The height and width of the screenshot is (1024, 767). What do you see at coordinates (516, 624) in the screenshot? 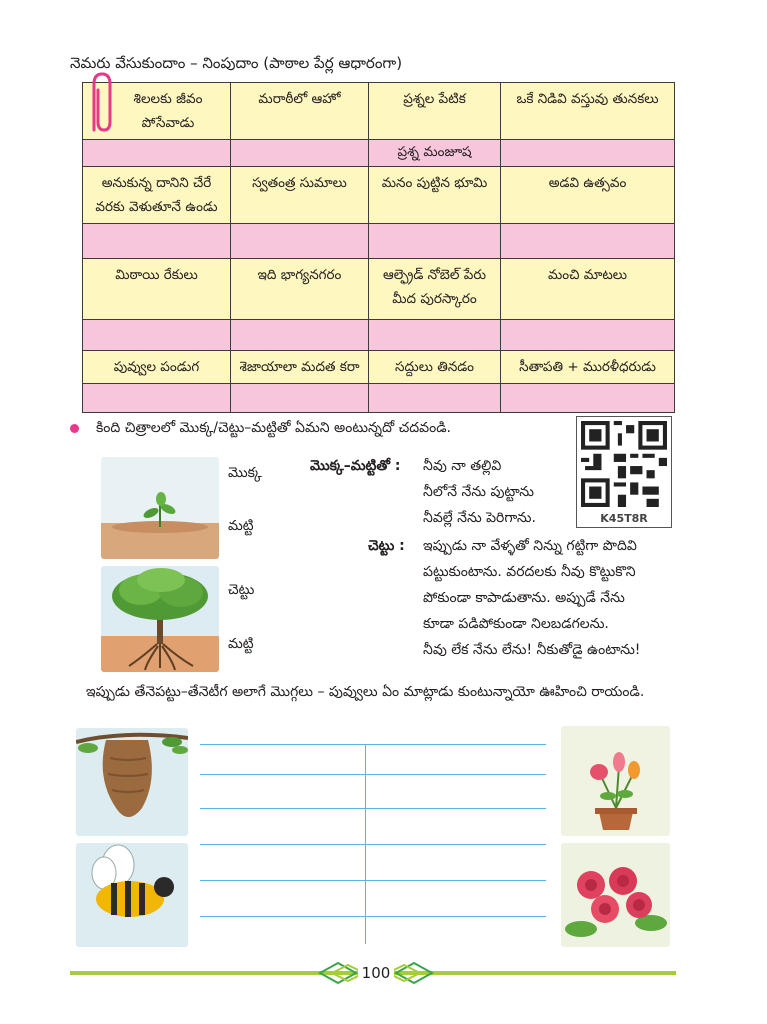
I see `dialogue-line: కూడా పడిపోకుండా నిలబడగలను.` at bounding box center [516, 624].